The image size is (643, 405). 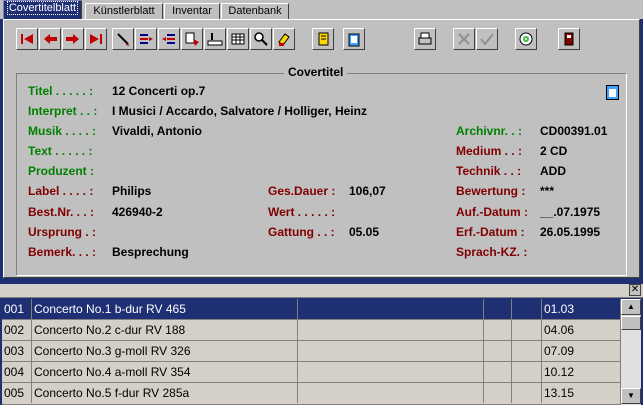 I want to click on technik-value: ADD, so click(x=553, y=171).